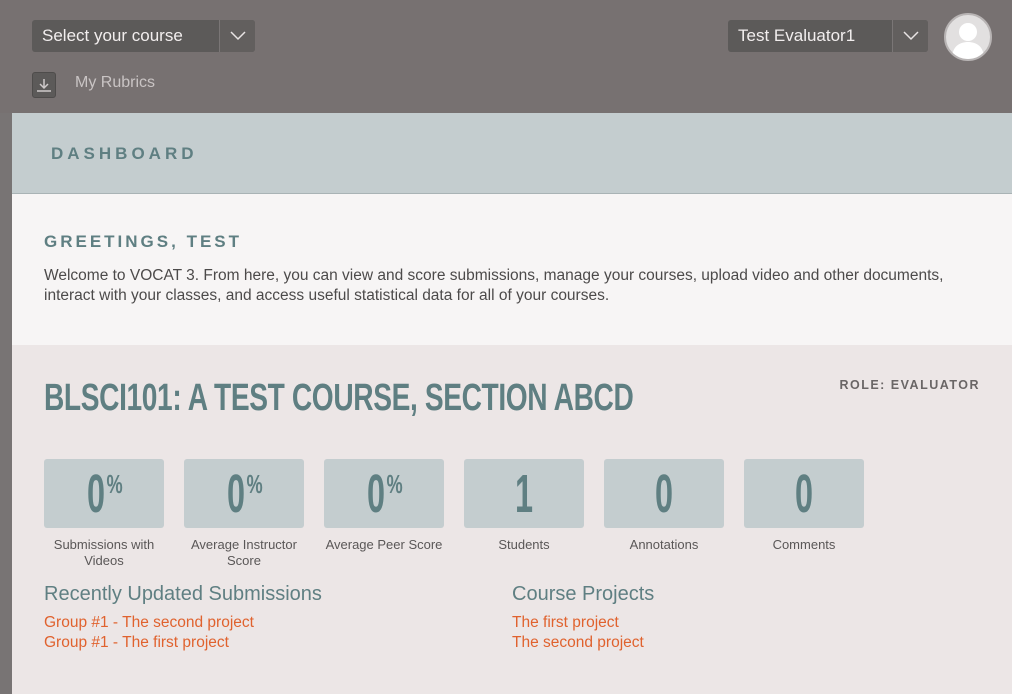 The height and width of the screenshot is (694, 1012). I want to click on stat-average-peer-score: 0% Average Peer Score, so click(384, 506).